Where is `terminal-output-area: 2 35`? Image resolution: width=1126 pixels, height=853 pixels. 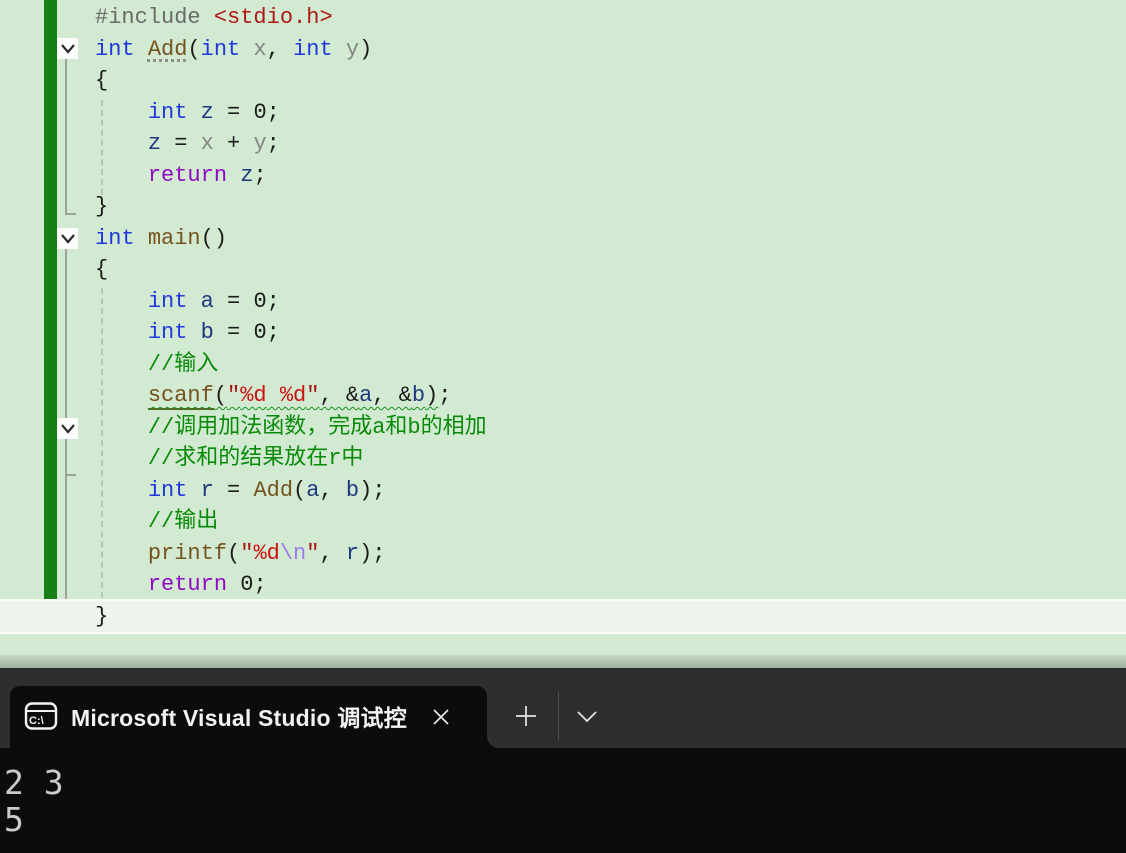
terminal-output-area: 2 35 is located at coordinates (563, 800).